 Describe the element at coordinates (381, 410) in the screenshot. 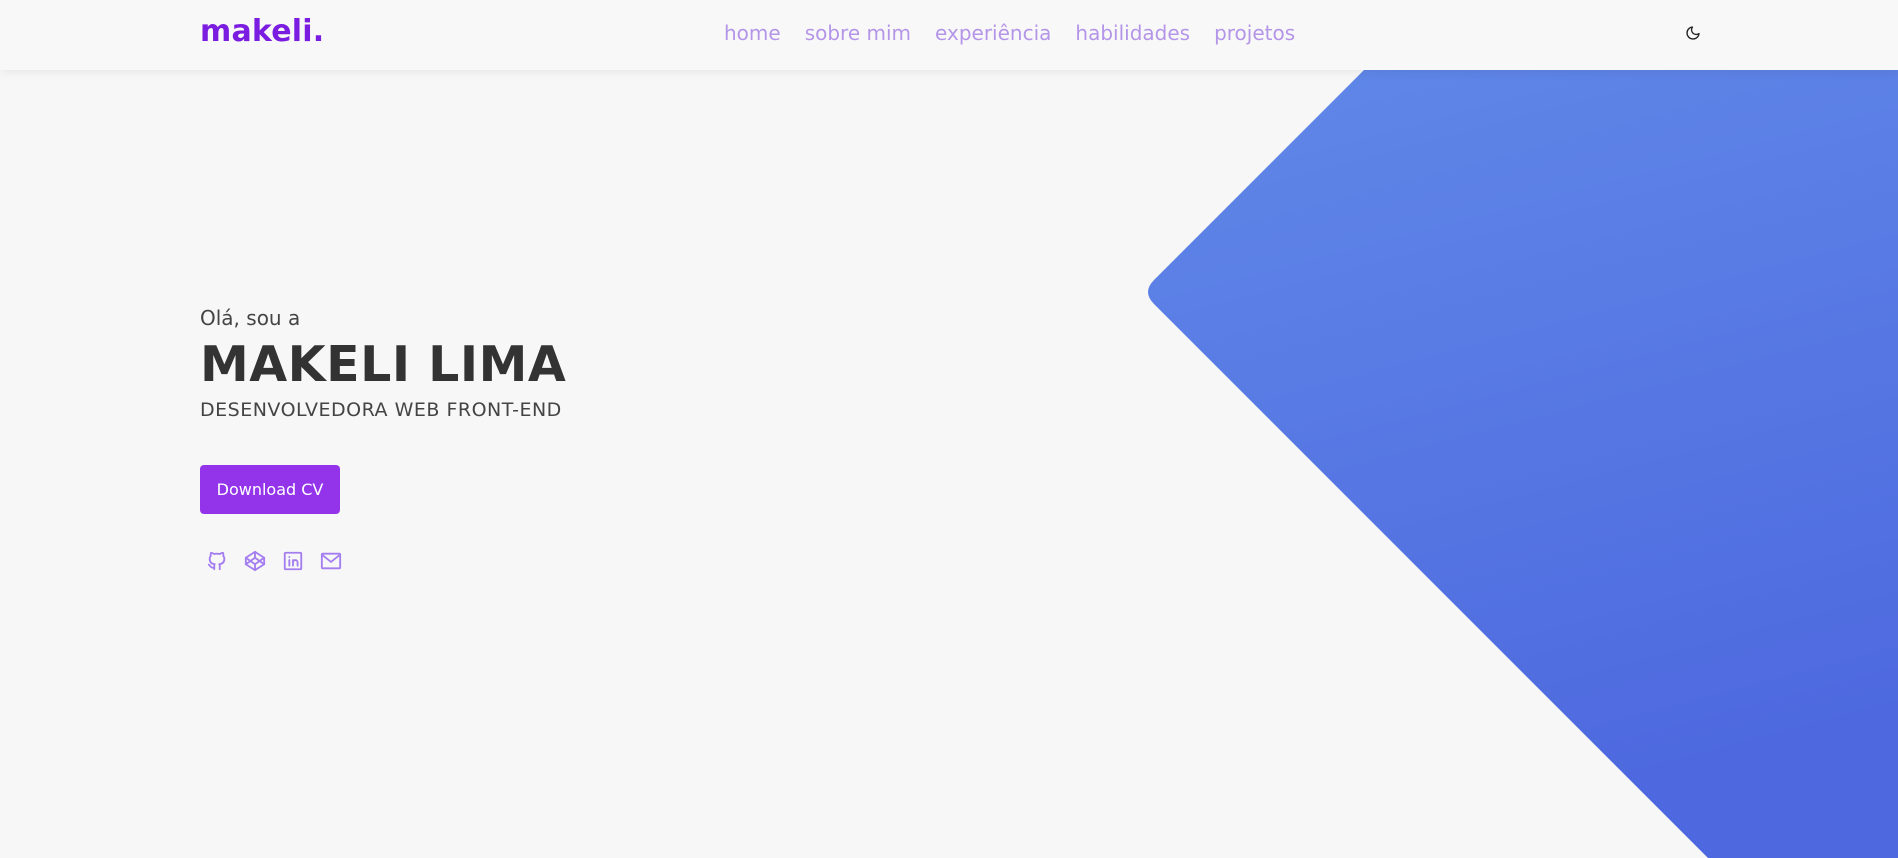

I see `hero-role: DESENVOLVEDORA WEB FRONT-END` at that location.